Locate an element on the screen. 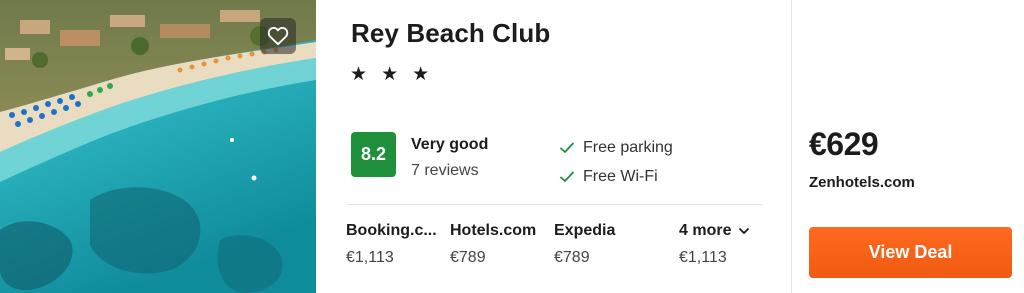  provider-booking: Booking.c... €1,113 is located at coordinates (391, 244).